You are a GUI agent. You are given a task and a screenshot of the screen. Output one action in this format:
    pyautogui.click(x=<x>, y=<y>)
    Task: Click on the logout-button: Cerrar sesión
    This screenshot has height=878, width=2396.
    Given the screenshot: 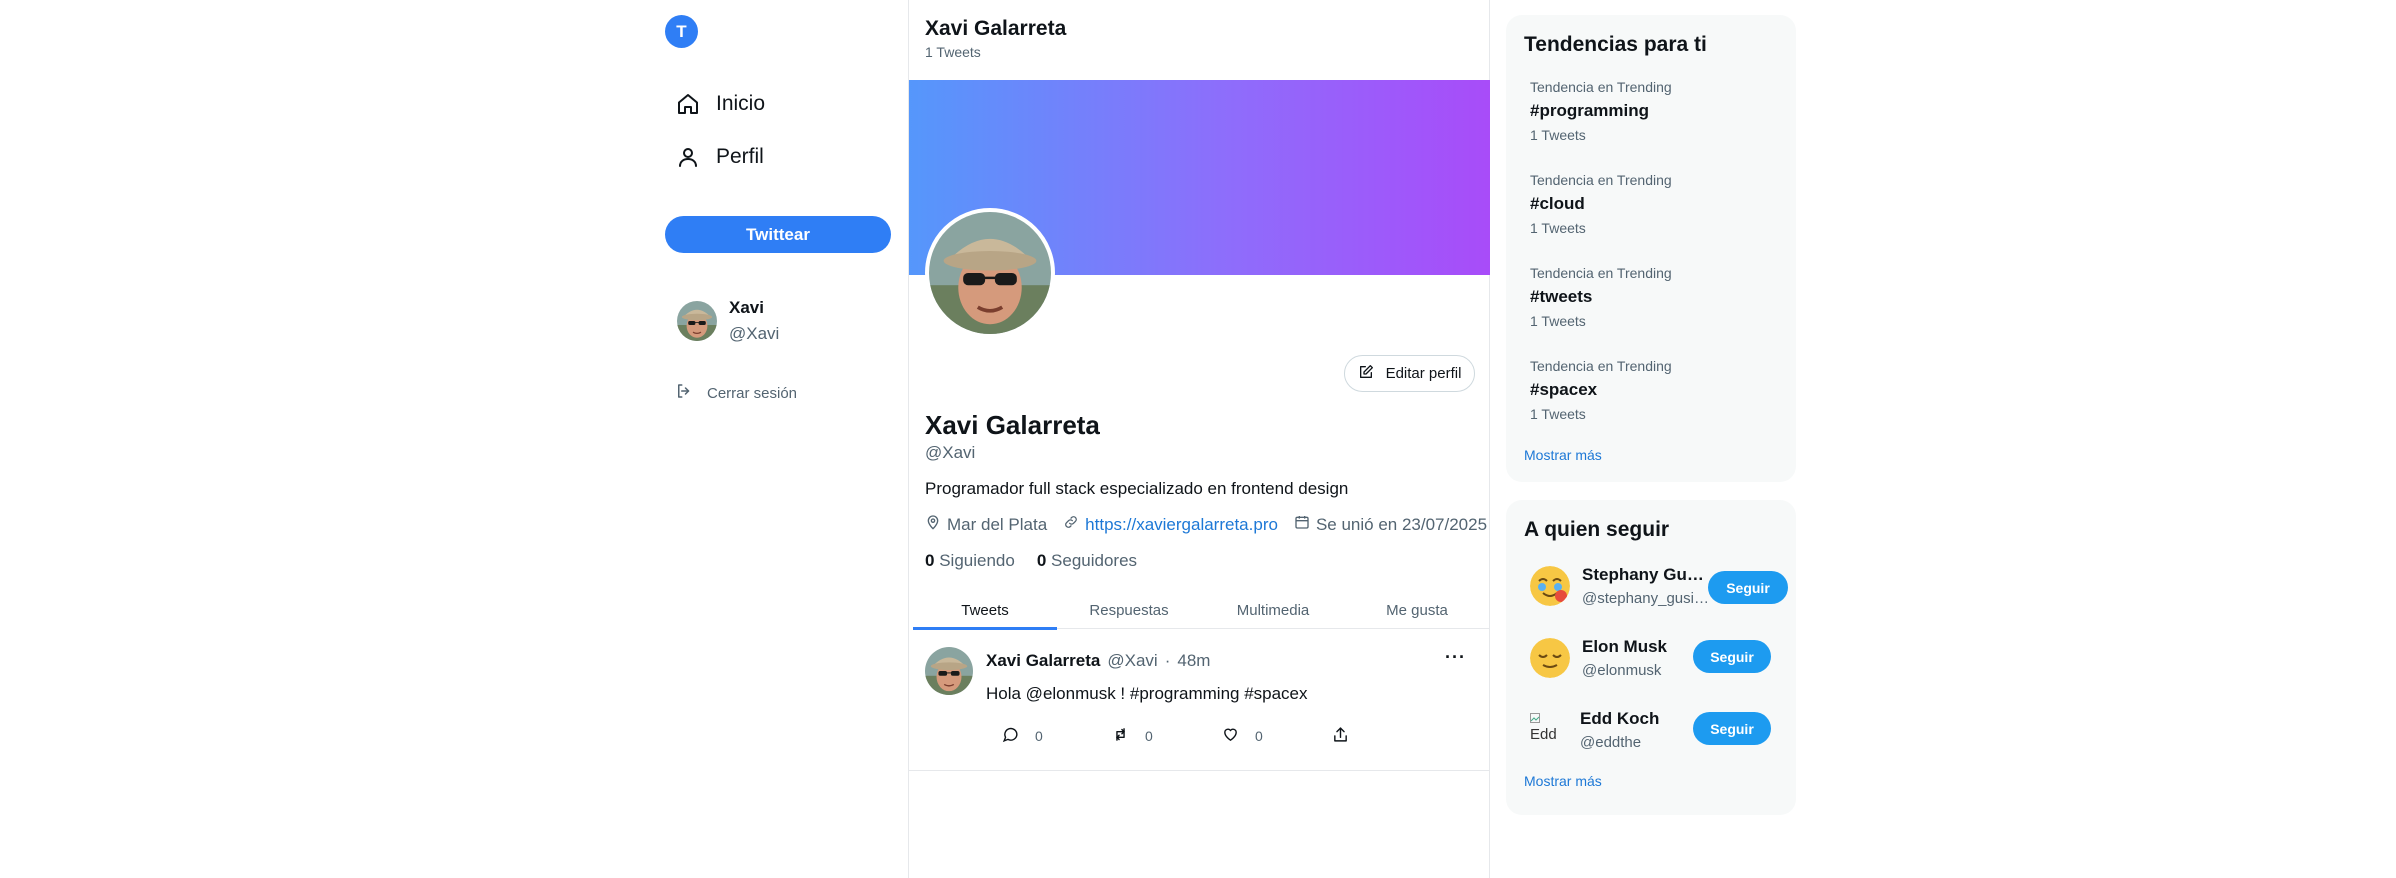 What is the action you would take?
    pyautogui.click(x=736, y=393)
    